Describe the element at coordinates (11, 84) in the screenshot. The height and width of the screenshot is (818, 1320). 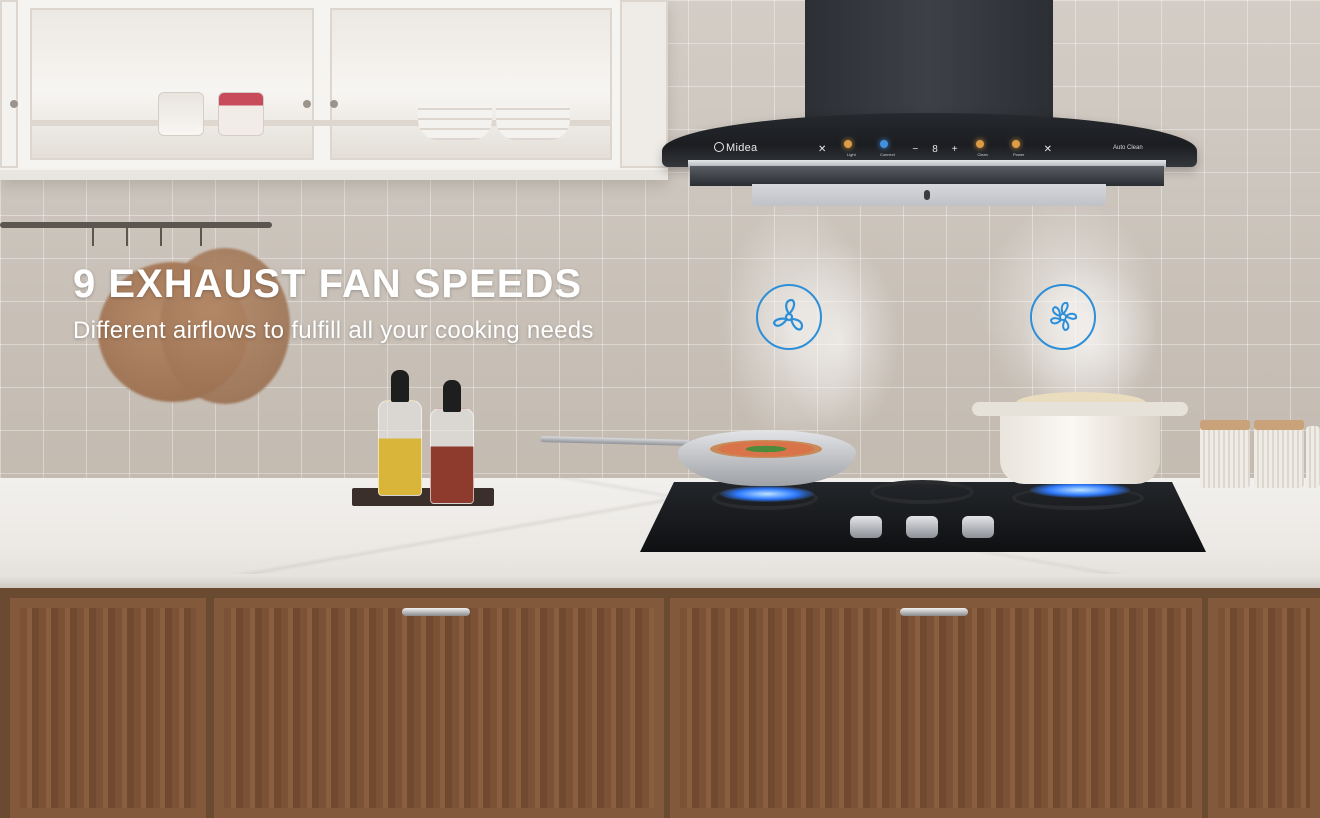
I see `cabinet-door-edge` at that location.